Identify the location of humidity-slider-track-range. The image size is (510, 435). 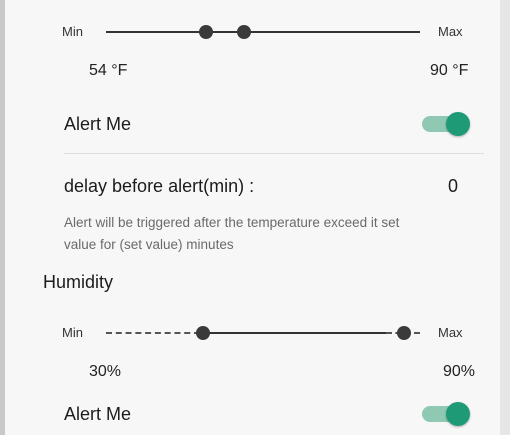
(293, 333).